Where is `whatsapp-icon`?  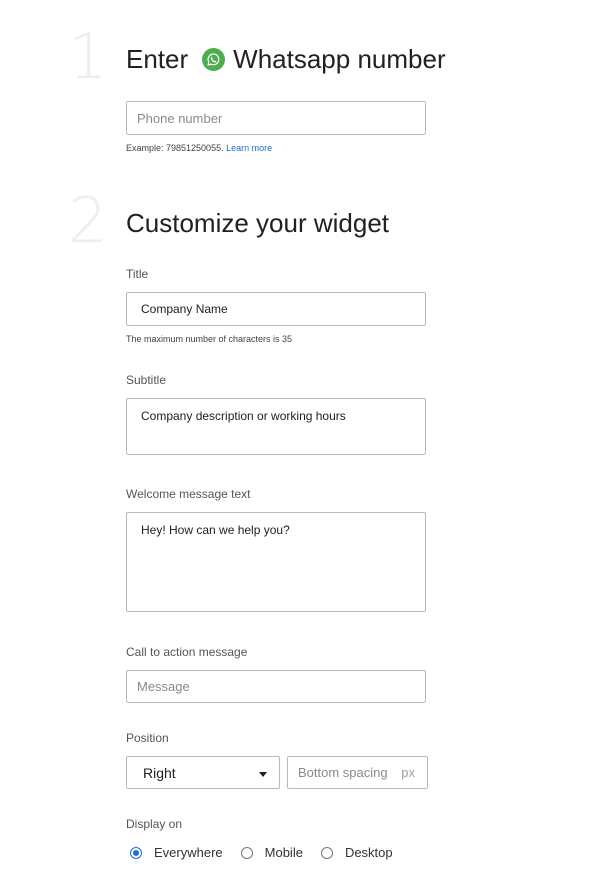
whatsapp-icon is located at coordinates (214, 59).